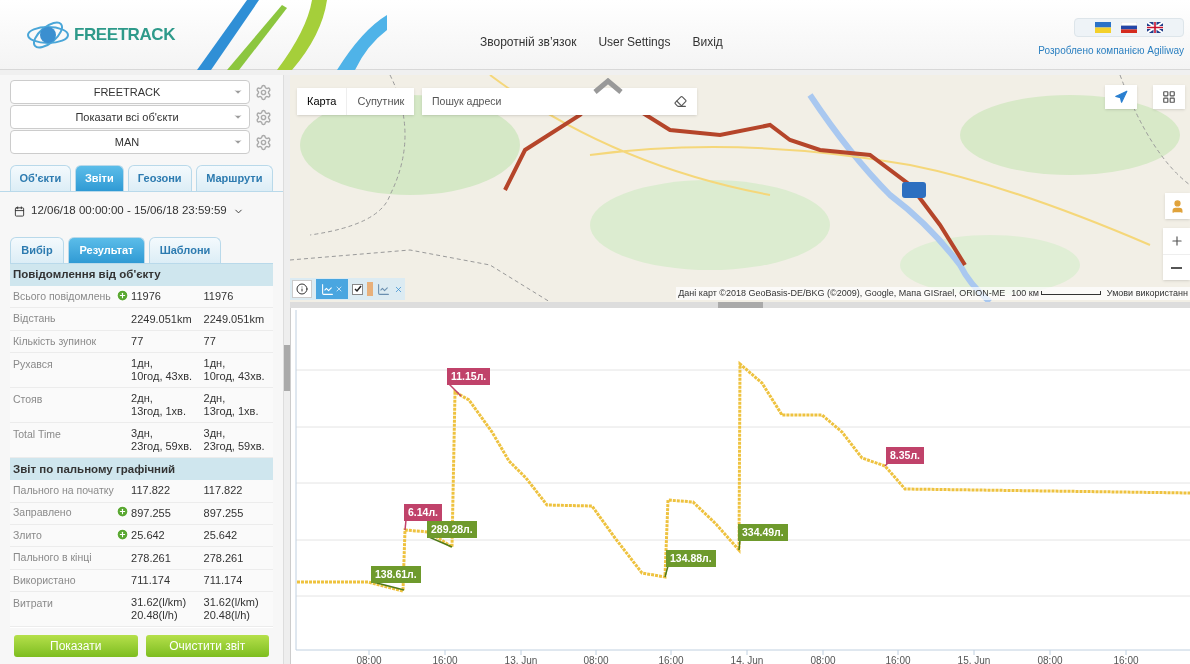 The height and width of the screenshot is (664, 1190). What do you see at coordinates (608, 86) in the screenshot?
I see `chevron-up-icon` at bounding box center [608, 86].